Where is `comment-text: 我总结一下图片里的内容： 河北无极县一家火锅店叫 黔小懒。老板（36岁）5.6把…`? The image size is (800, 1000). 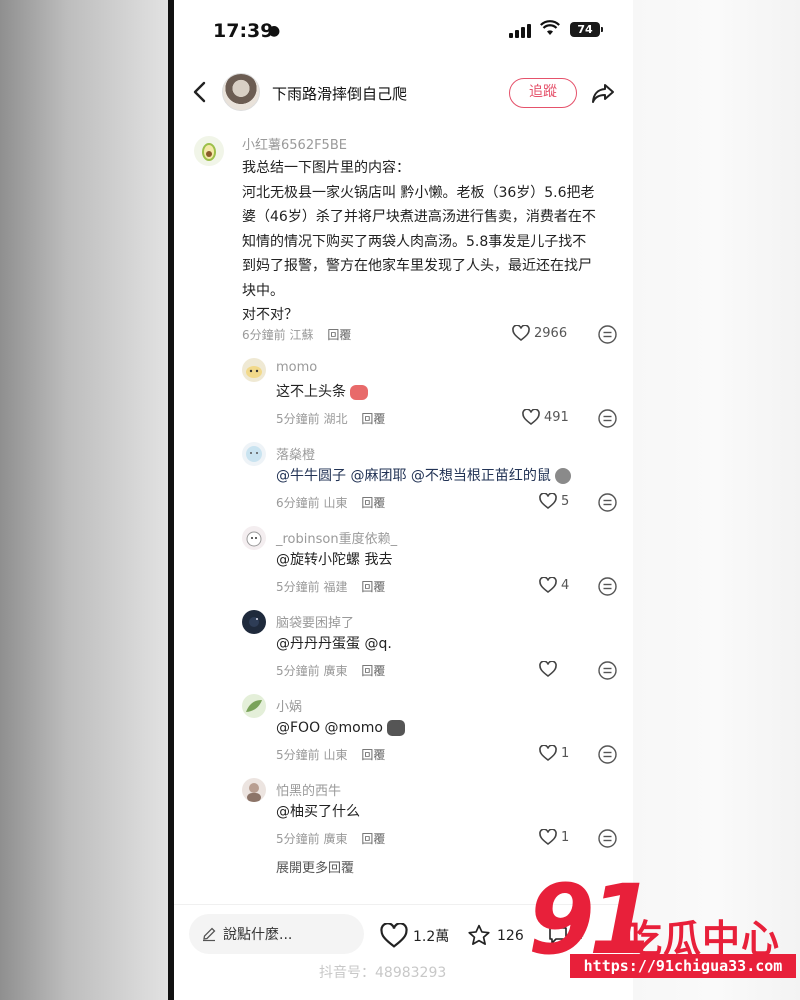
comment-text: 我总结一下图片里的内容： 河北无极县一家火锅店叫 黔小懒。老板（36岁）5.6把… is located at coordinates (432, 242).